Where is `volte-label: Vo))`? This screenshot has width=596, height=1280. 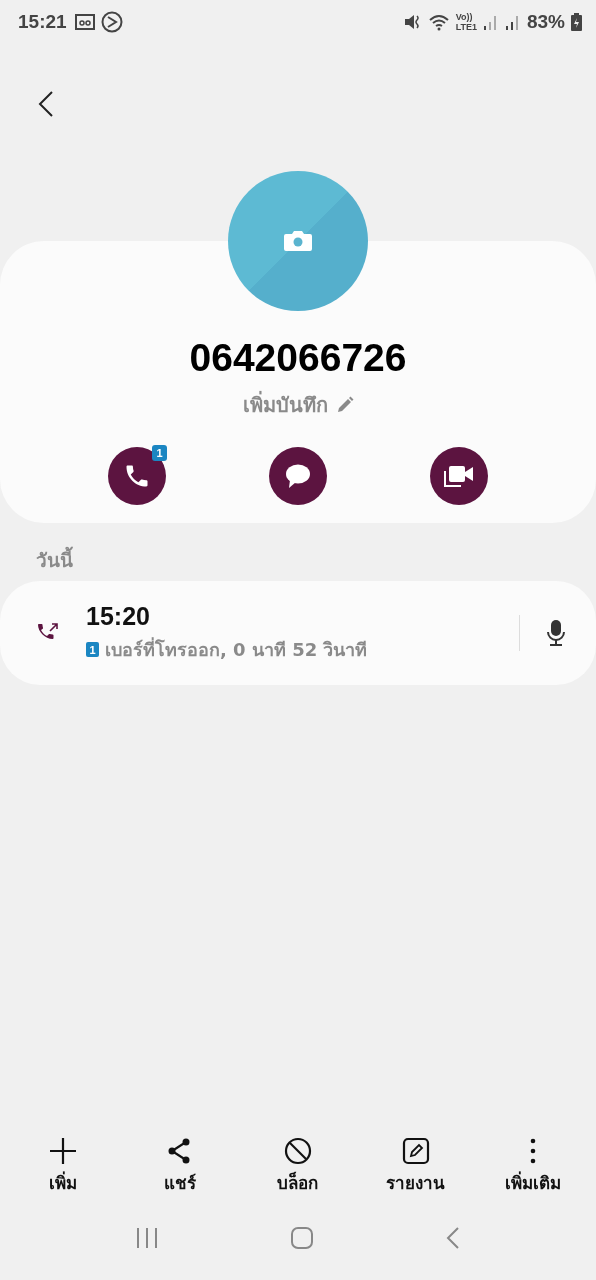 volte-label: Vo)) is located at coordinates (464, 17).